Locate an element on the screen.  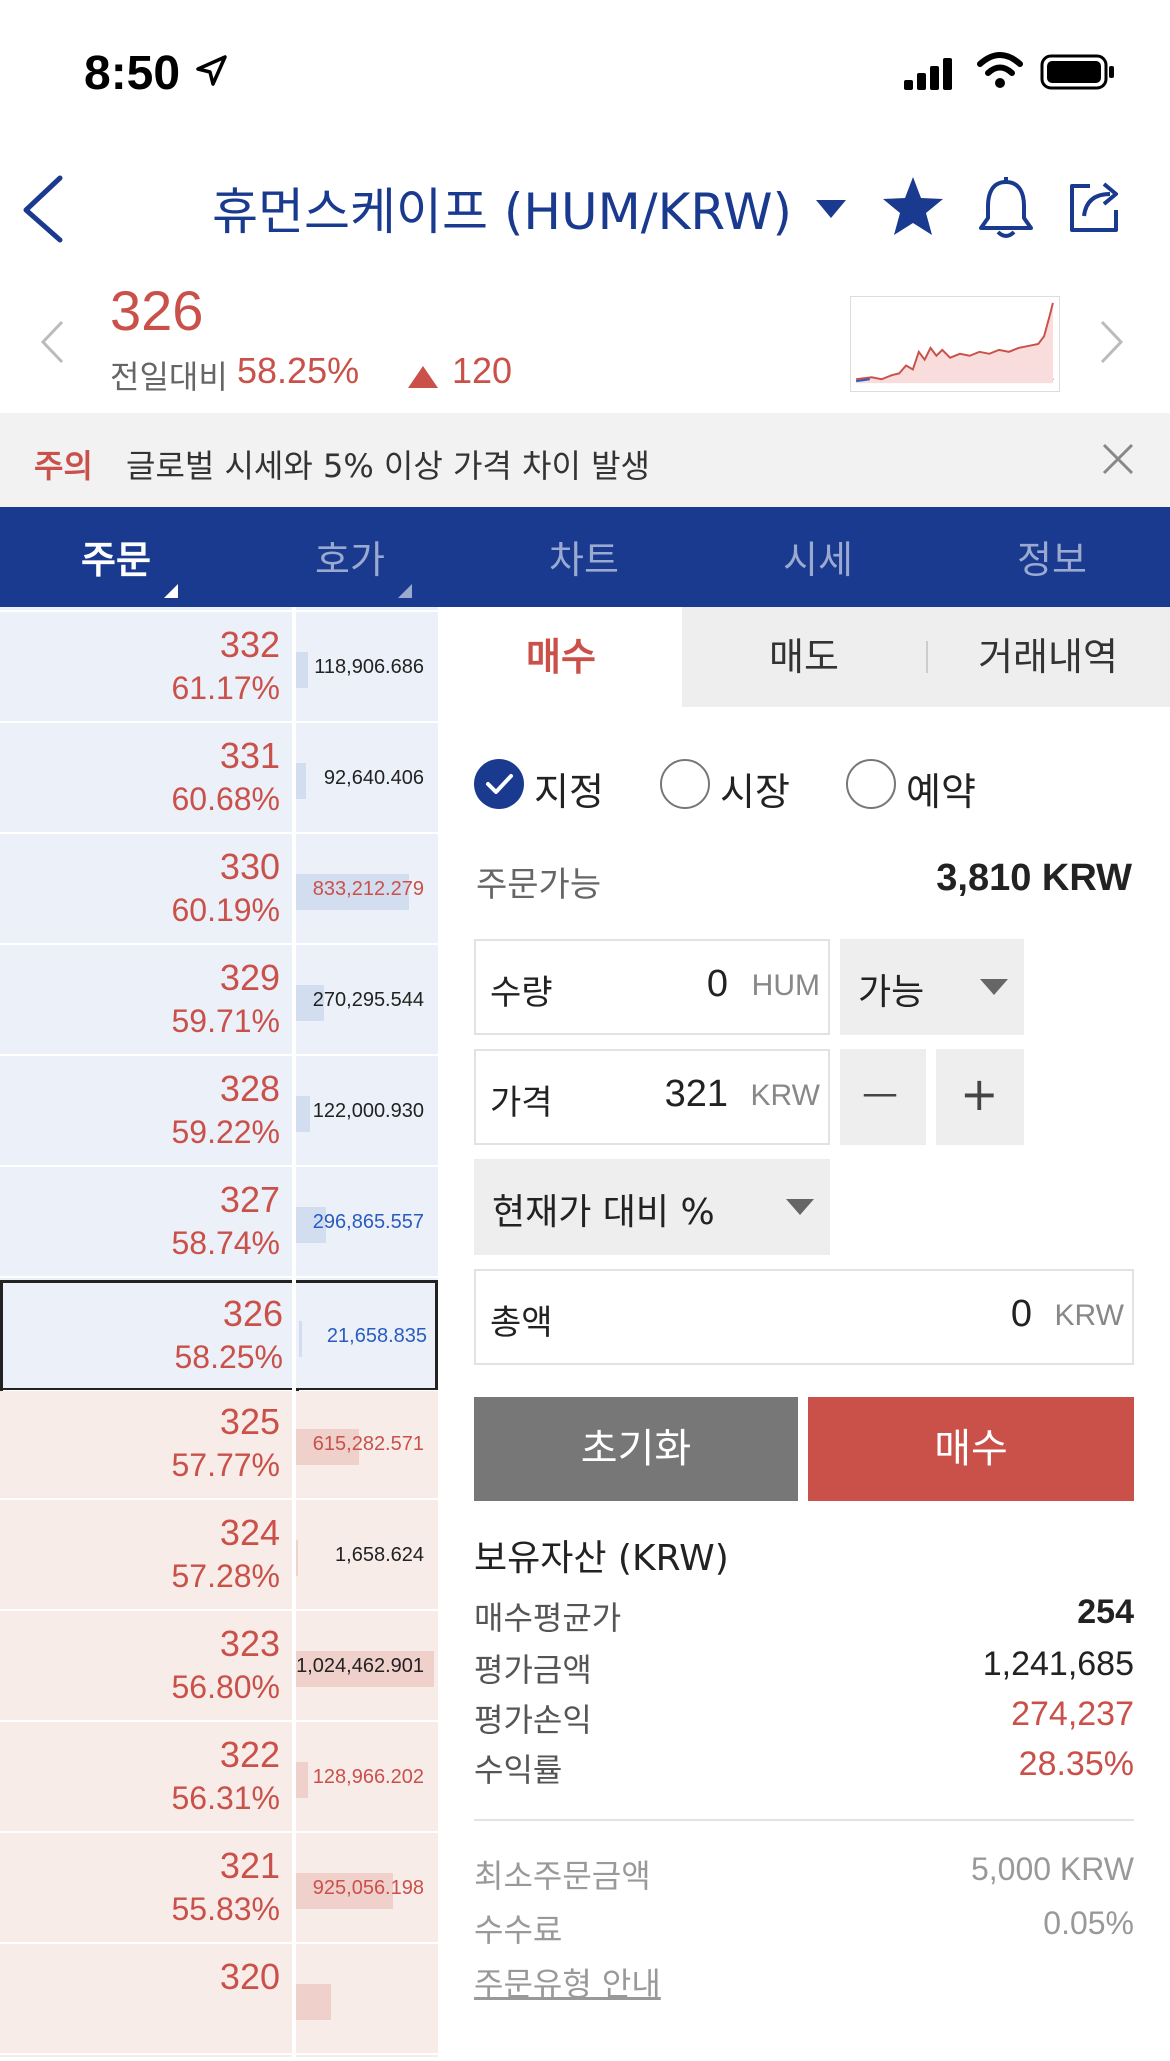
orderbook-row-current: 326 58.25% 21,658.835 is located at coordinates (220, 1336).